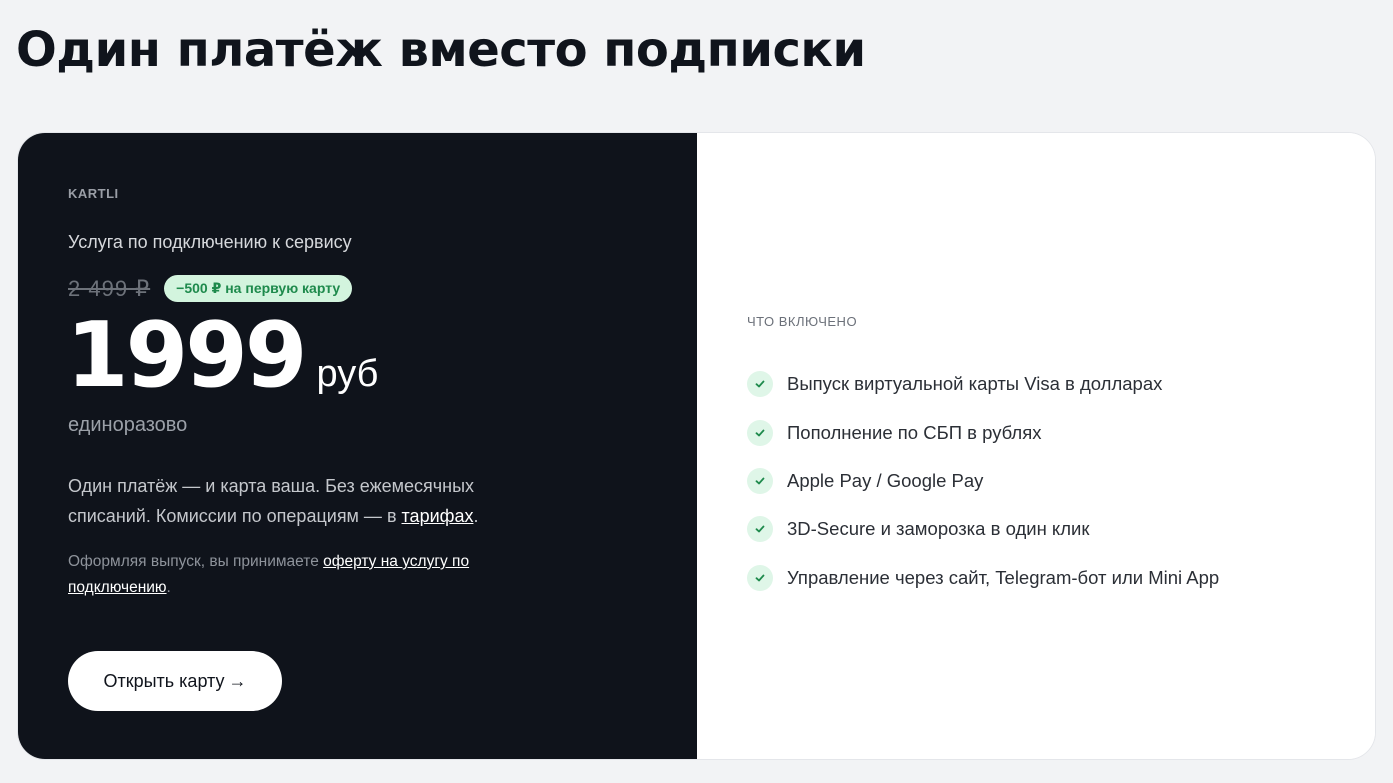  I want to click on feature-label: Пополнение по СБП в рублях, so click(914, 432).